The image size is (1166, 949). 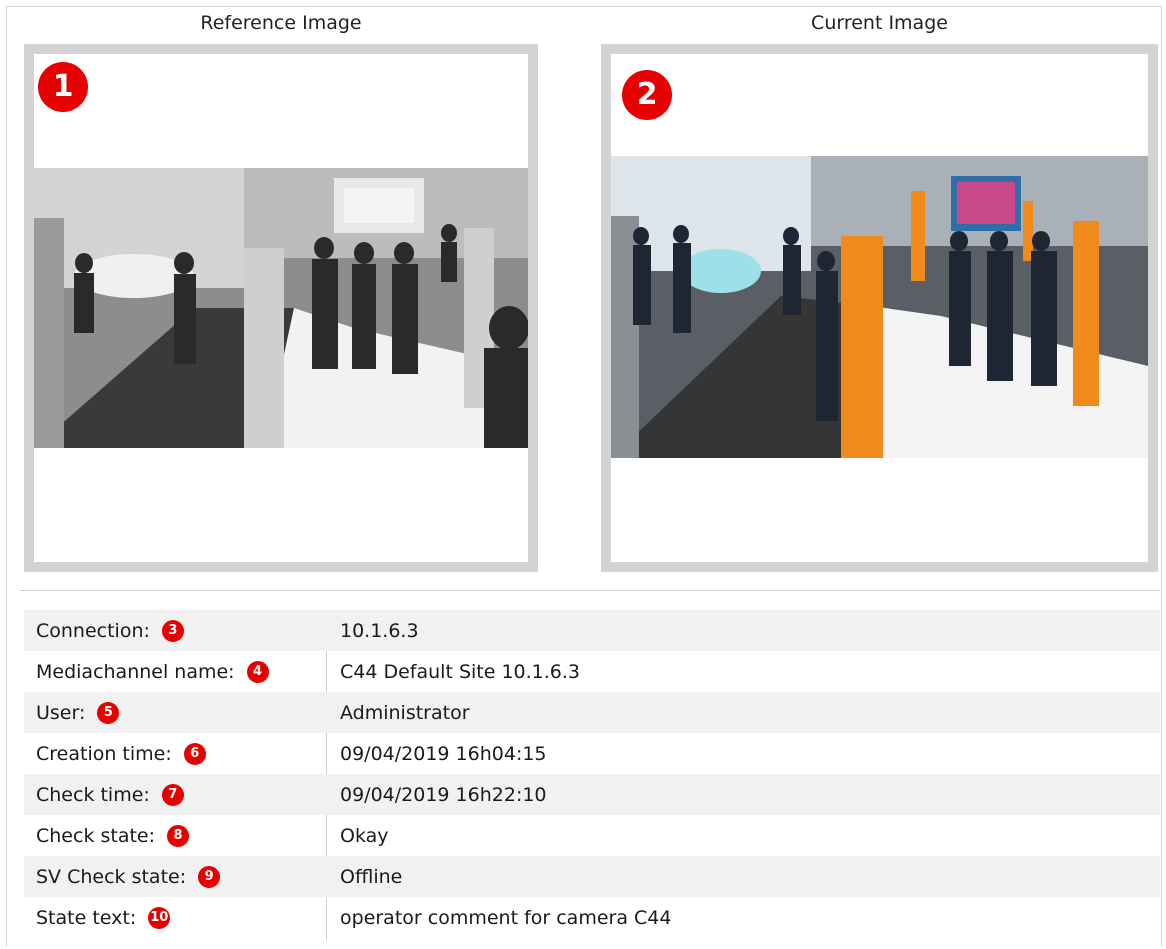 What do you see at coordinates (506, 917) in the screenshot?
I see `state-text-value: operator comment for camera C44` at bounding box center [506, 917].